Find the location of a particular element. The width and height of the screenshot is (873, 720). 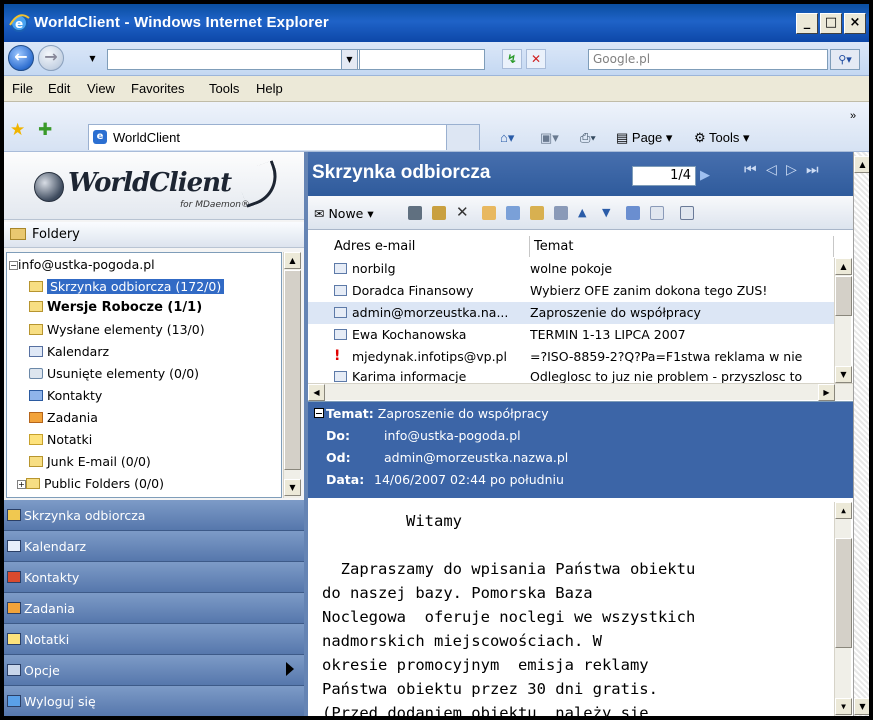

folder-item-contacts: Kontakty is located at coordinates (65, 398).